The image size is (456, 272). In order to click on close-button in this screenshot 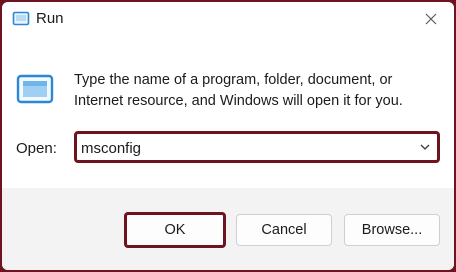, I will do `click(431, 19)`.